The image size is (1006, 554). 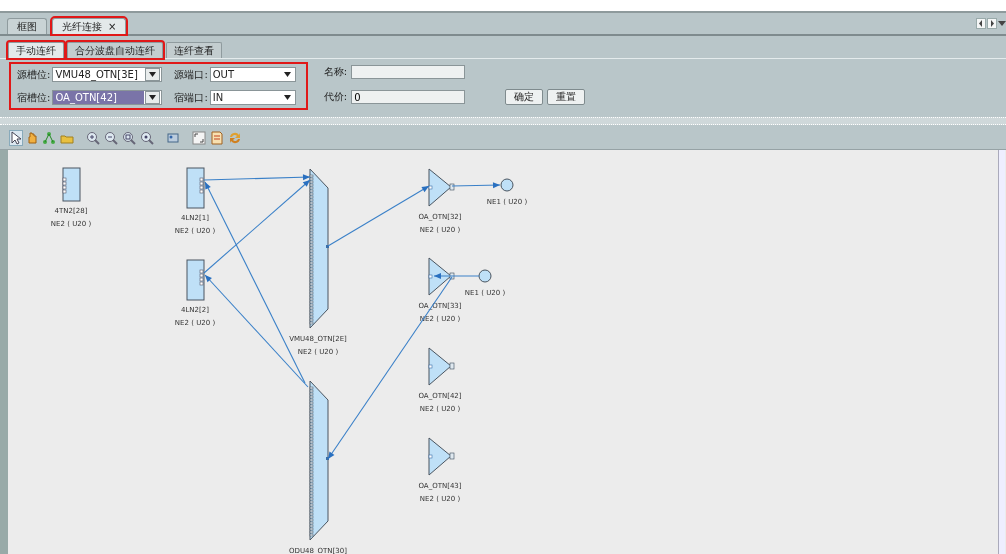 What do you see at coordinates (93, 138) in the screenshot?
I see `zoom-in-icon` at bounding box center [93, 138].